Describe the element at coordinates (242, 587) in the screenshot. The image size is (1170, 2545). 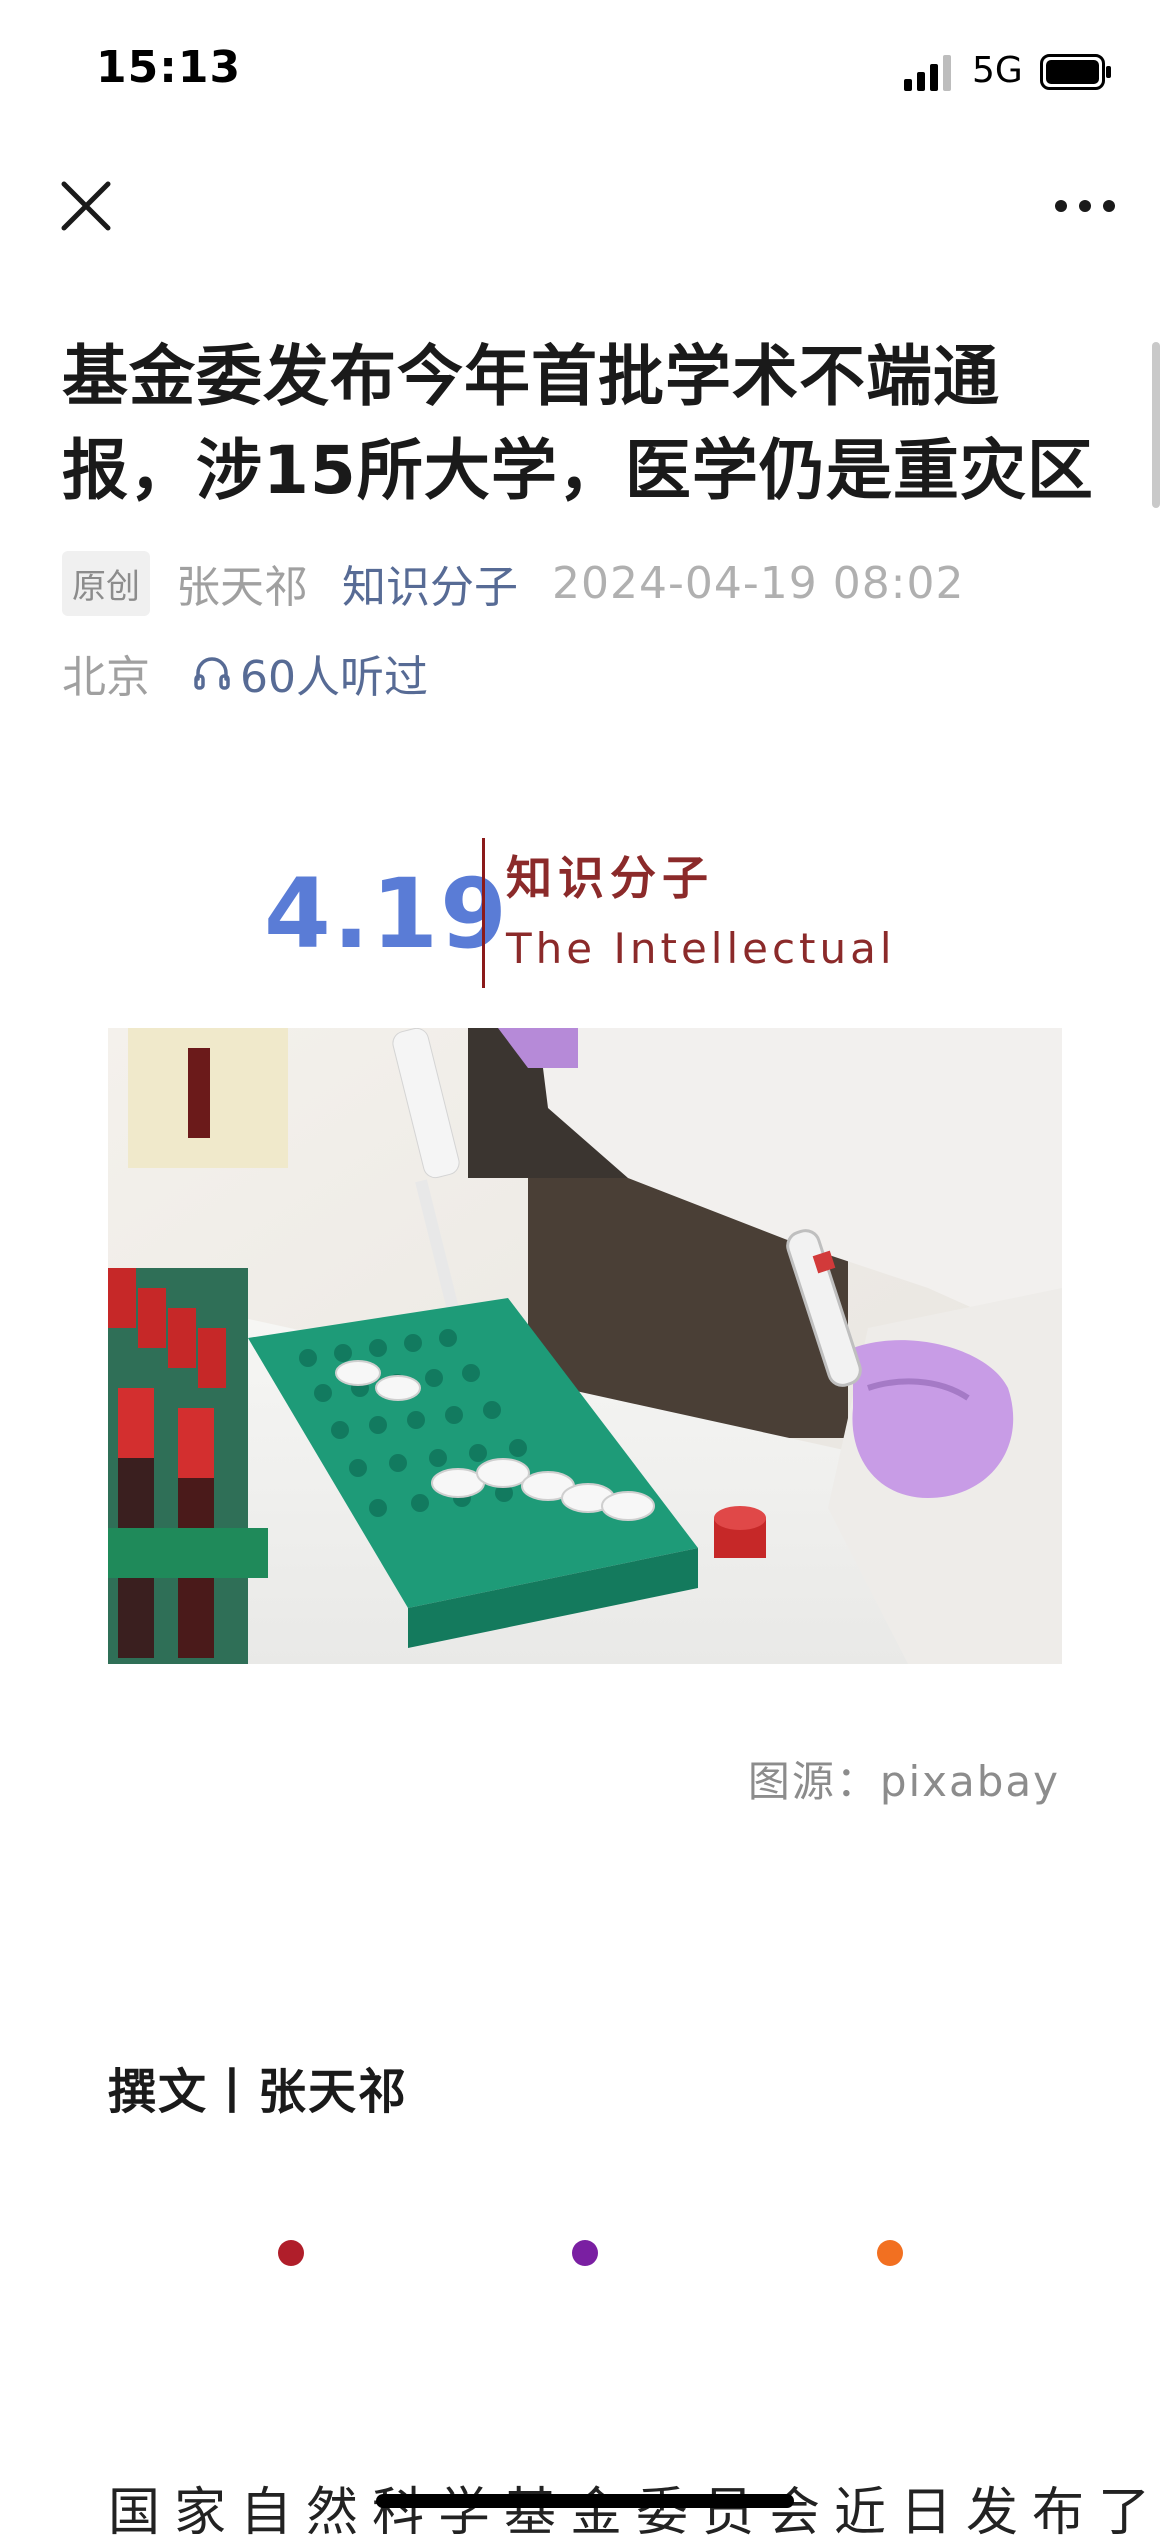
I see `author-name: 张天祁` at that location.